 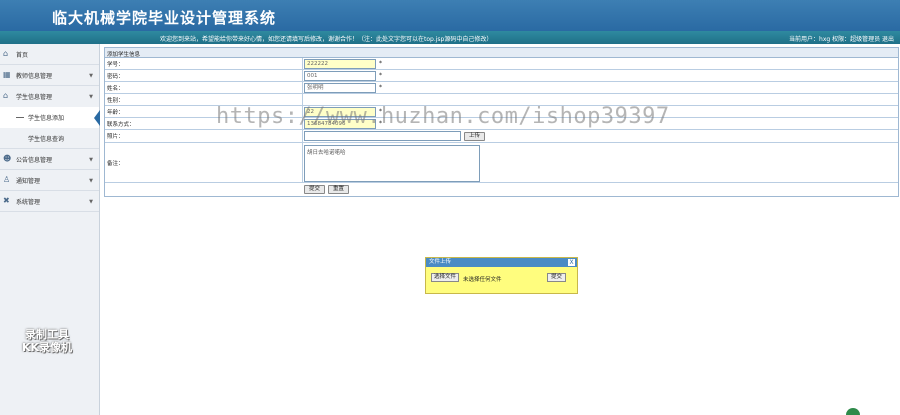 I want to click on sidebar-item-student: ⌂ 学生信息管理 ▼, so click(x=49, y=96).